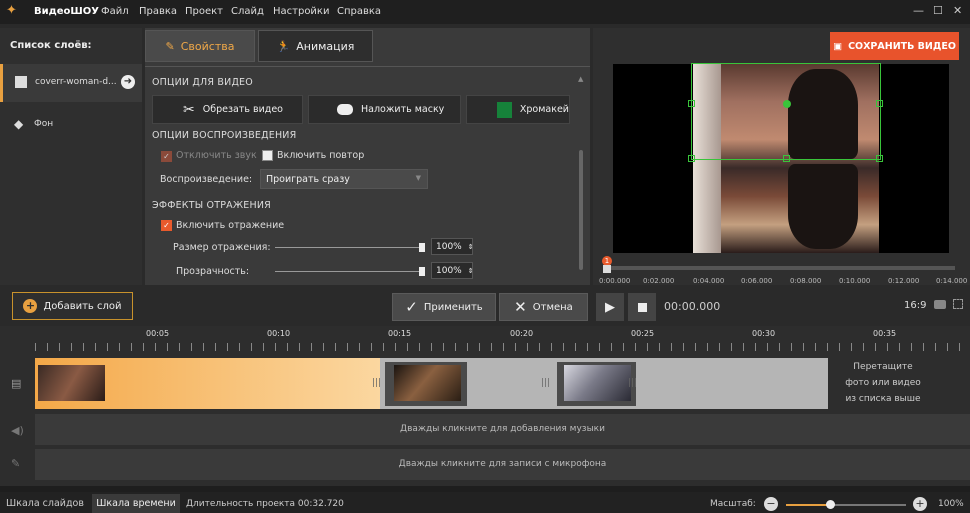 The width and height of the screenshot is (970, 513). What do you see at coordinates (325, 46) in the screenshot?
I see `tab-animation-label: Анимация` at bounding box center [325, 46].